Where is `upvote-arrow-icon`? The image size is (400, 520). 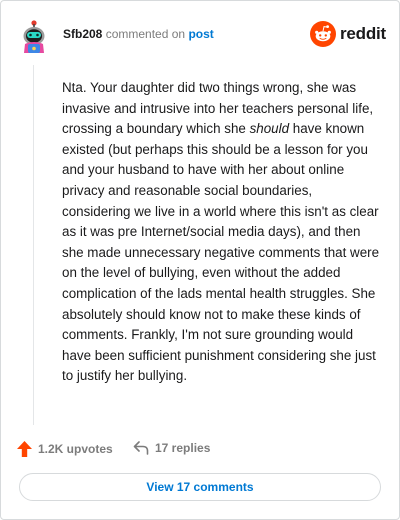
upvote-arrow-icon is located at coordinates (24, 449).